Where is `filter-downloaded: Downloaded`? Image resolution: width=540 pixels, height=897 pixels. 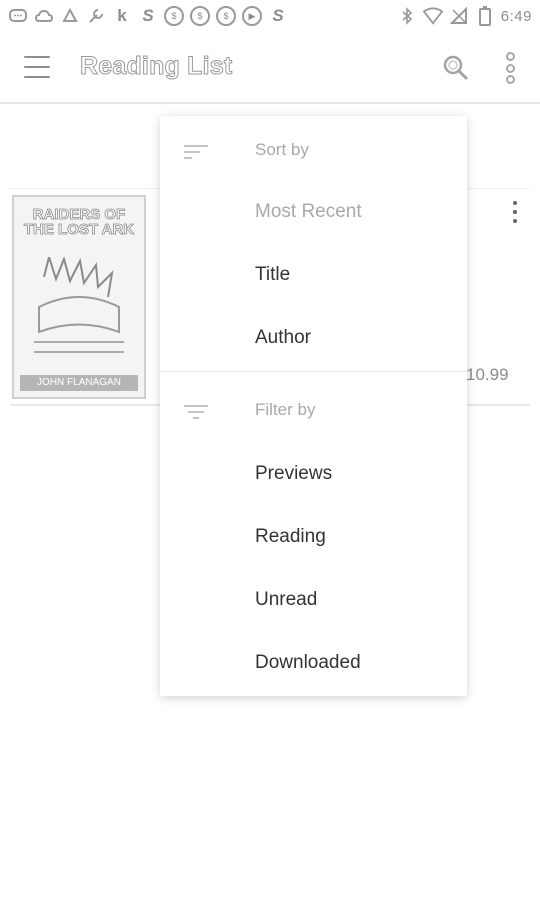
filter-downloaded: Downloaded is located at coordinates (313, 664).